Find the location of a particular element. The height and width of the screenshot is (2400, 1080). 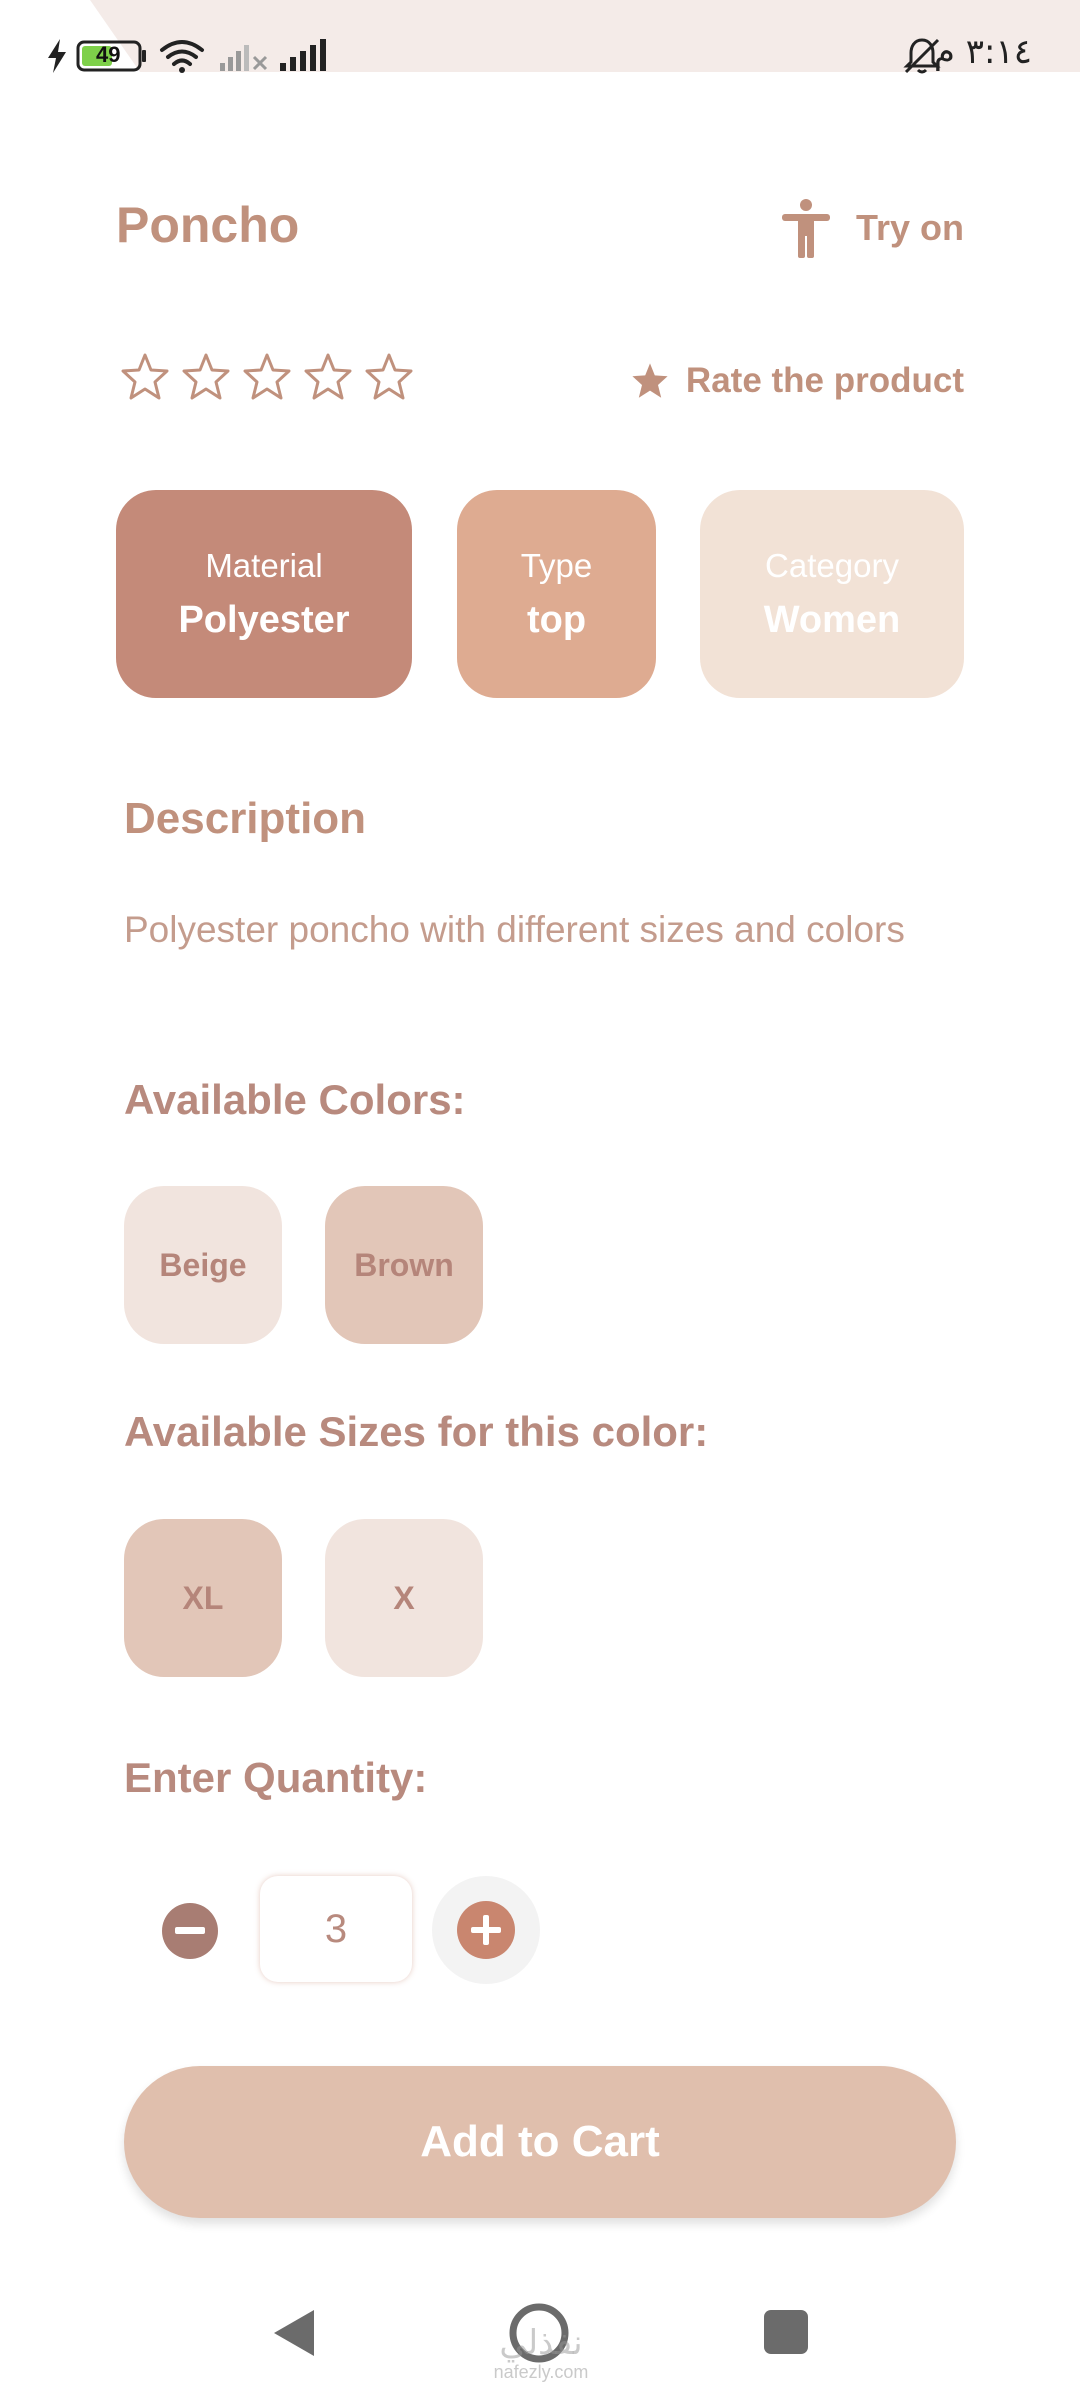

battery-icon: 49 is located at coordinates (112, 56).